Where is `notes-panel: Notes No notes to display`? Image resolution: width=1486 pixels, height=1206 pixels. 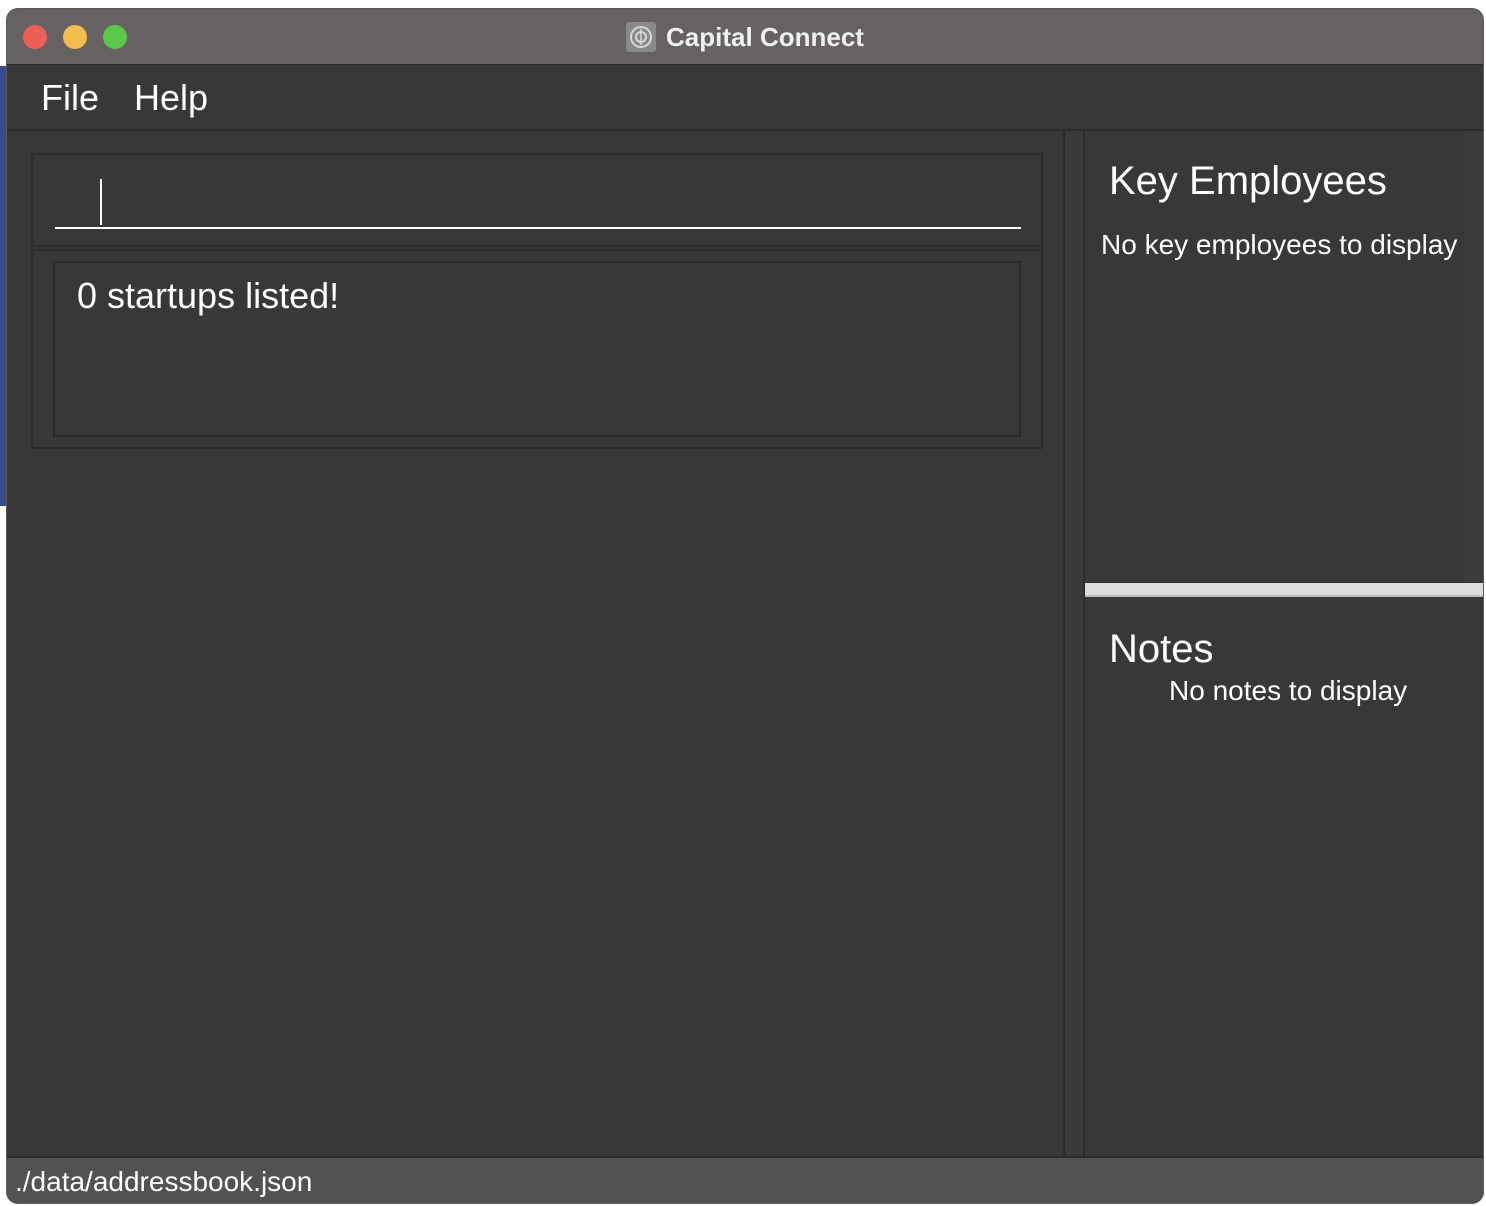 notes-panel: Notes No notes to display is located at coordinates (1284, 877).